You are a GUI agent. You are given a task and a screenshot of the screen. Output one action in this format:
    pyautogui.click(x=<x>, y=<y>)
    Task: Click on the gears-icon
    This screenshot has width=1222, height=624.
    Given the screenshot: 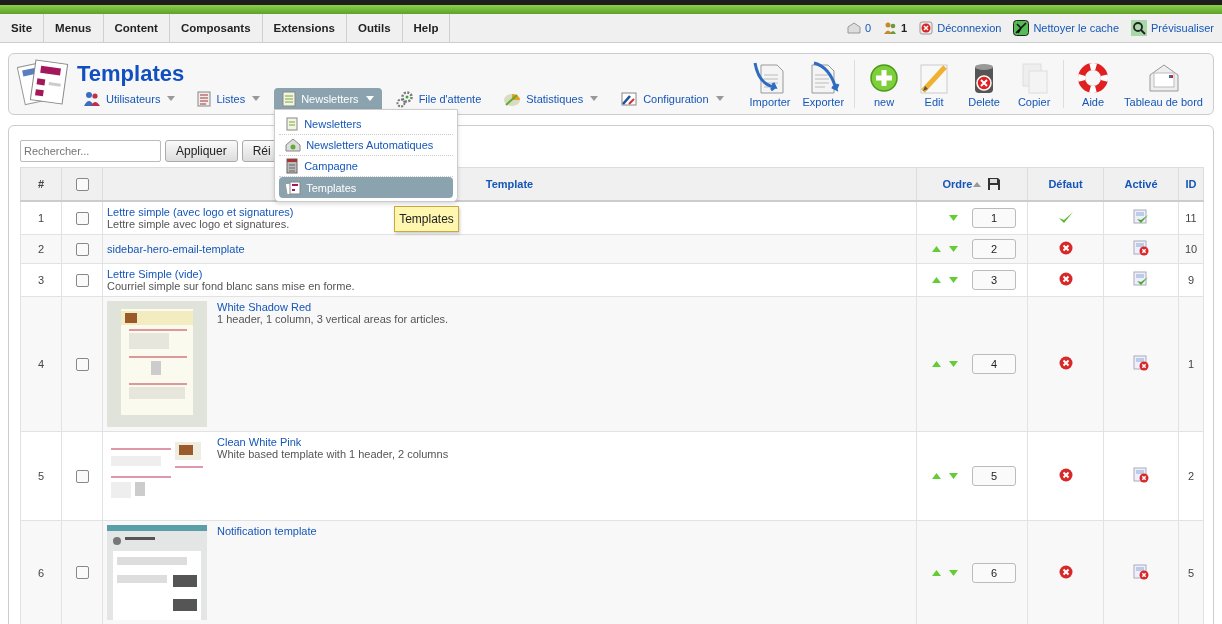 What is the action you would take?
    pyautogui.click(x=404, y=98)
    